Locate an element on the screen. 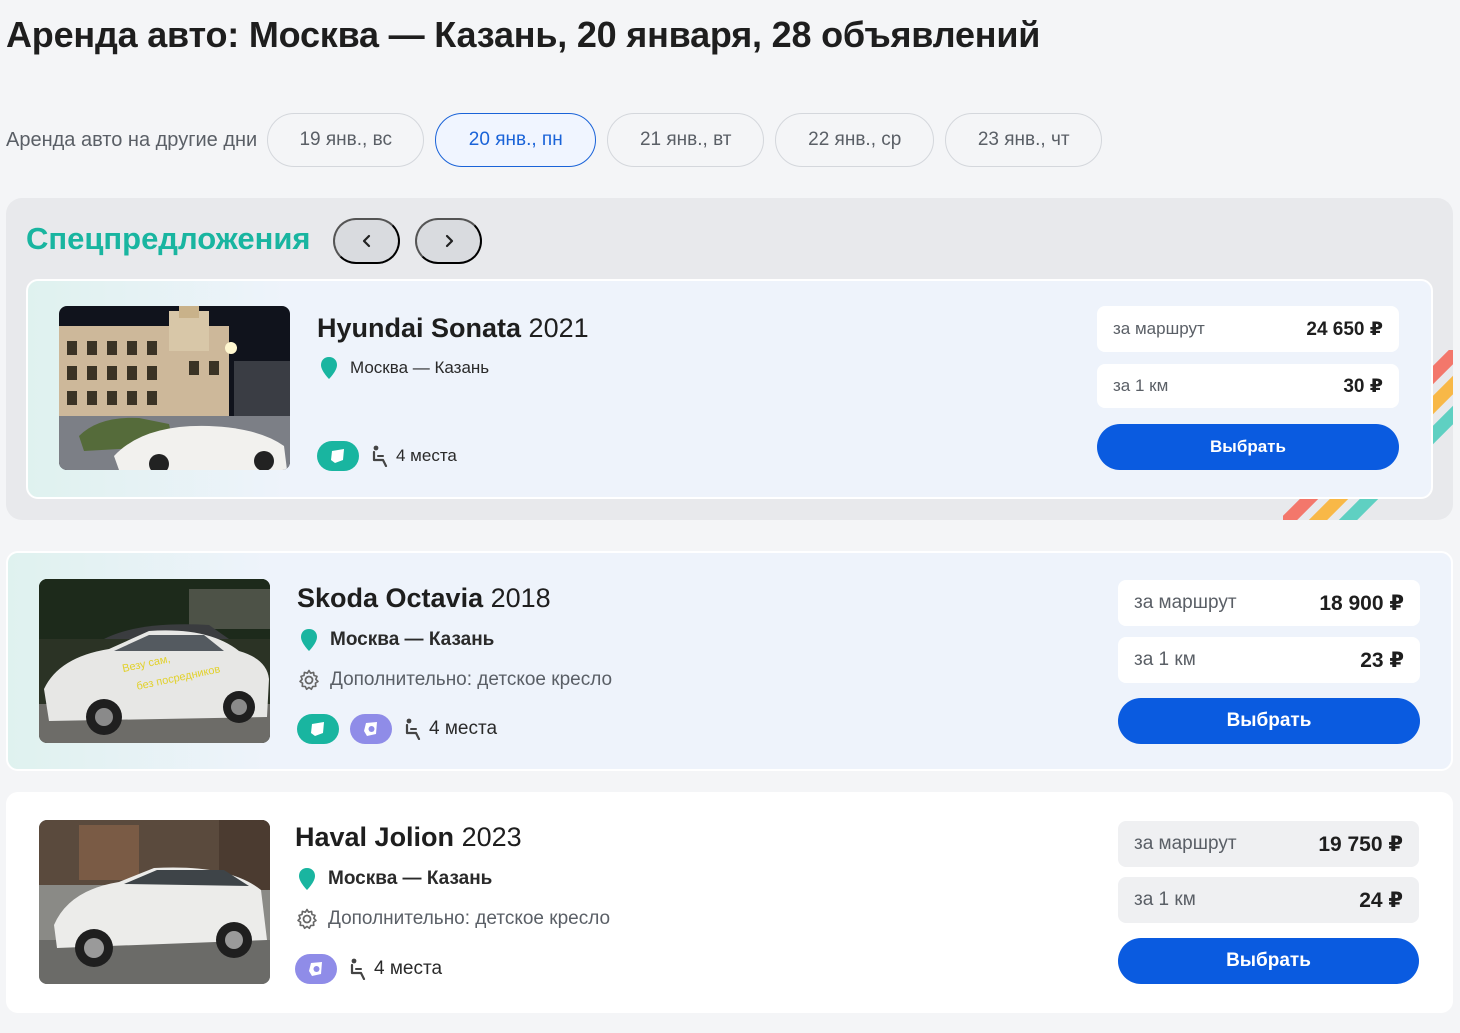 The image size is (1460, 1033). price-km-box: за 1 км 24 ₽ is located at coordinates (1268, 900).